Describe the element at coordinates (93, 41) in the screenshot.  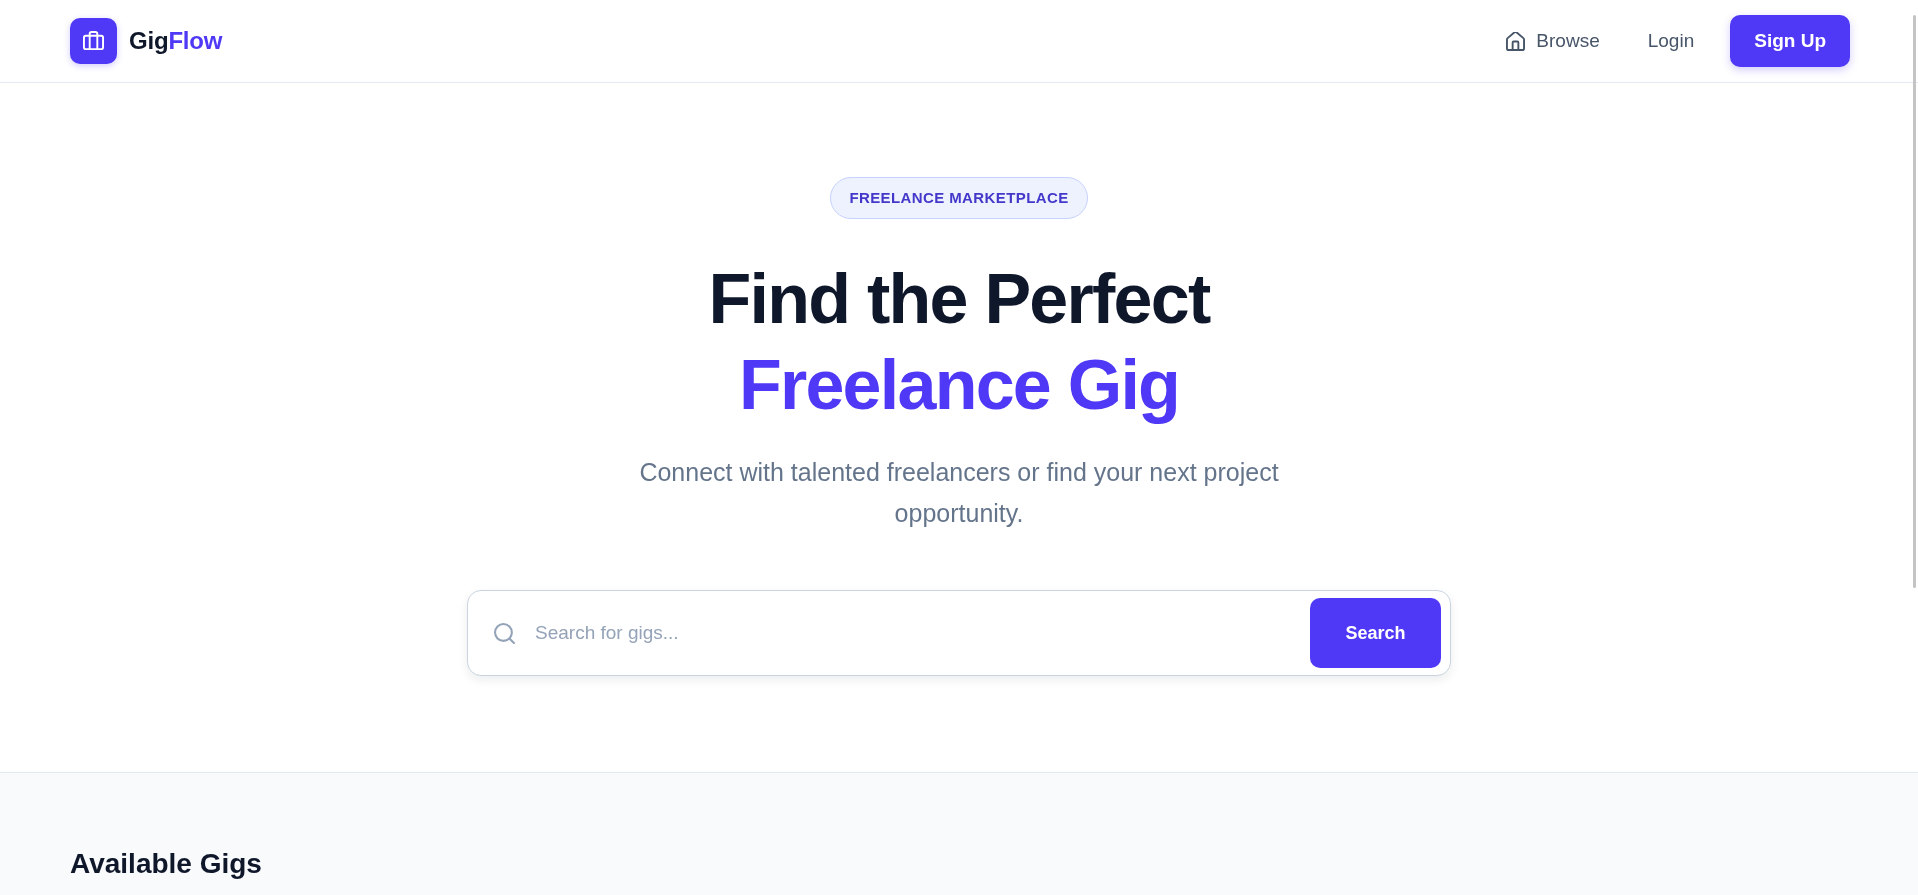
I see `briefcase-icon` at that location.